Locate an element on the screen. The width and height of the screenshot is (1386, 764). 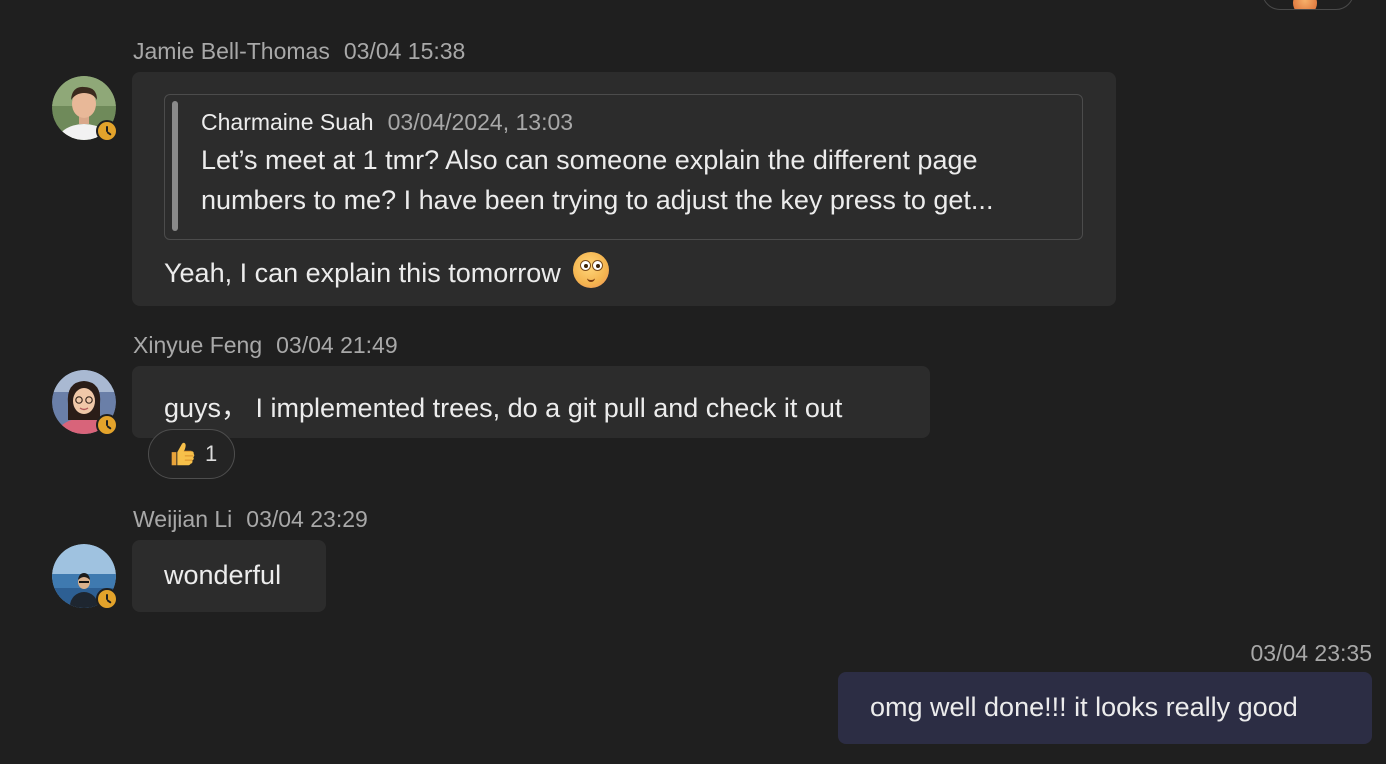
eyes-wide-smile-emoji-icon is located at coordinates (590, 270).